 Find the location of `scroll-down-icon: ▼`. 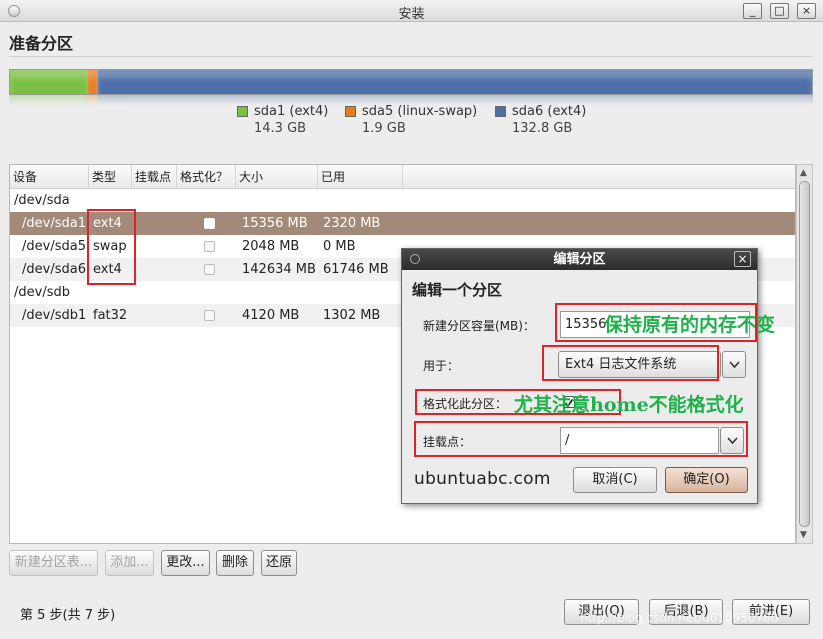

scroll-down-icon: ▼ is located at coordinates (803, 535).